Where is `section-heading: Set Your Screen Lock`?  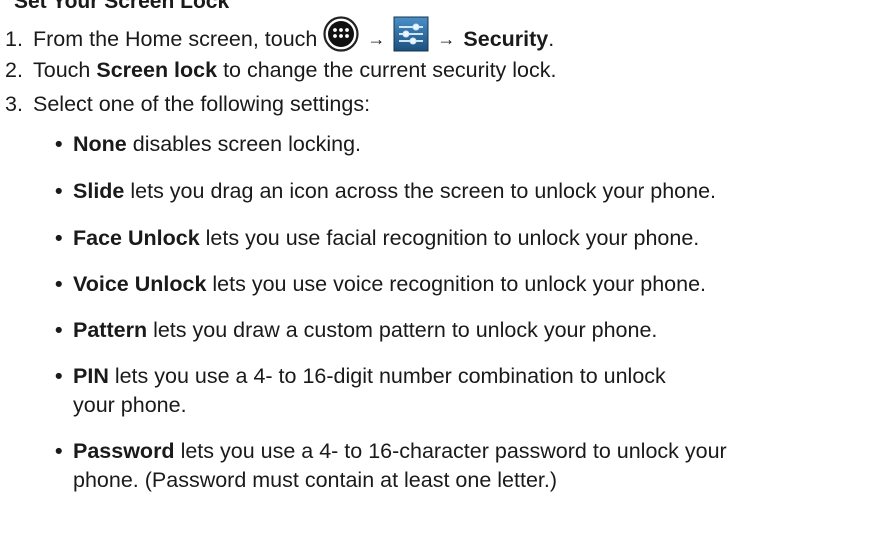
section-heading: Set Your Screen Lock is located at coordinates (122, 6).